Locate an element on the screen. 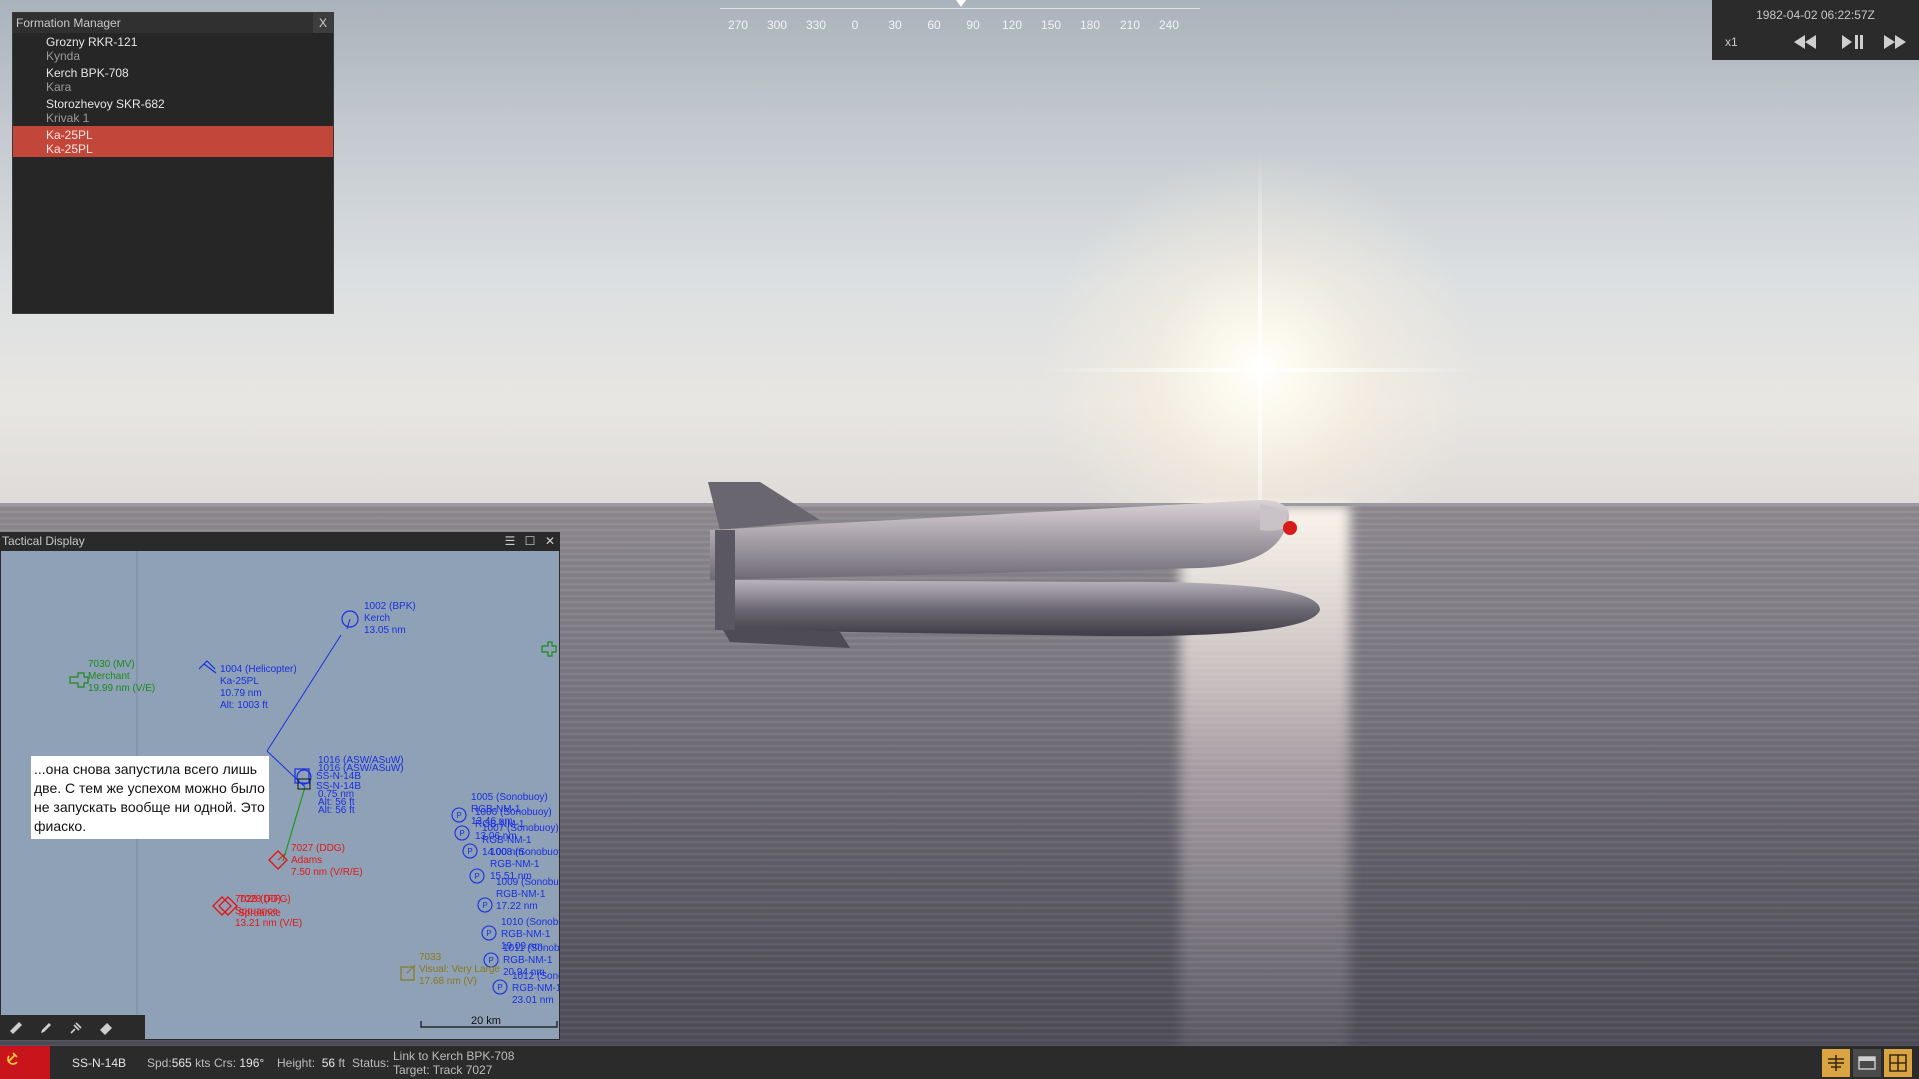  compass-label: 210 is located at coordinates (1130, 25).